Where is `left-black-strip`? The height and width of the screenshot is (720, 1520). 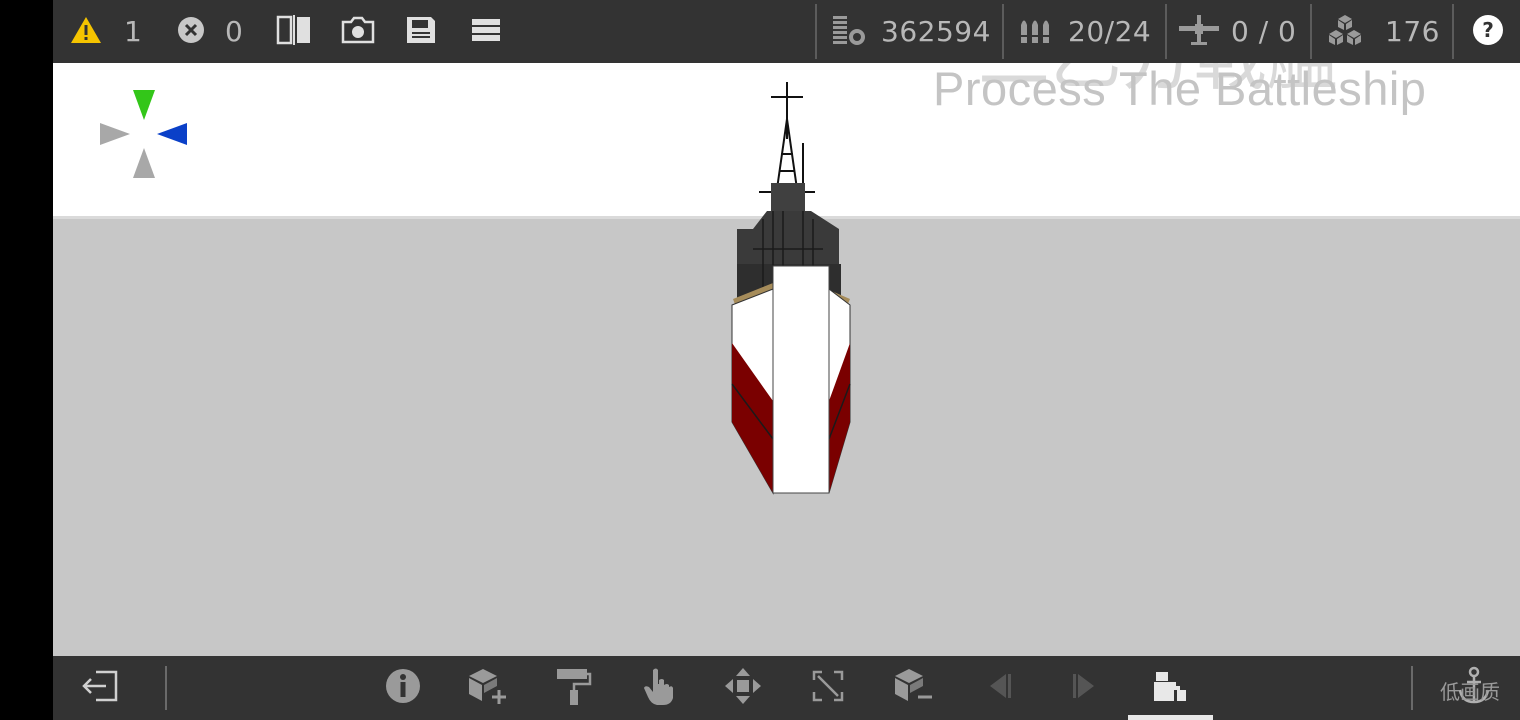
left-black-strip is located at coordinates (26, 360).